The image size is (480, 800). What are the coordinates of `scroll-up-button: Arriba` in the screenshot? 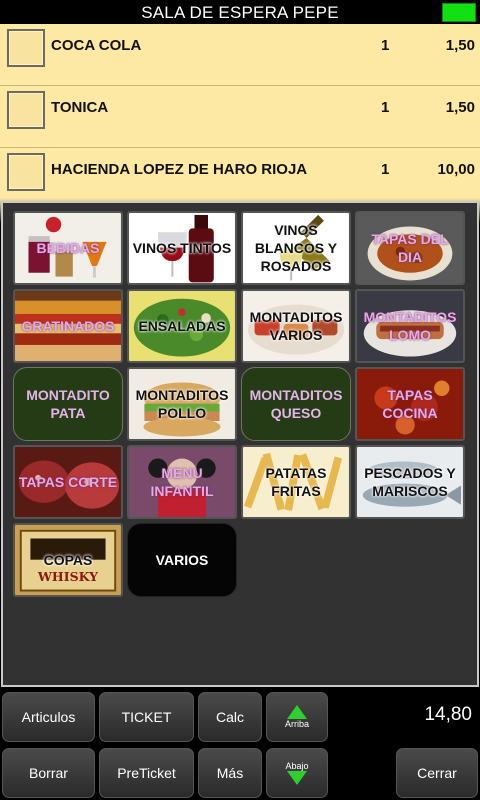 It's located at (297, 717).